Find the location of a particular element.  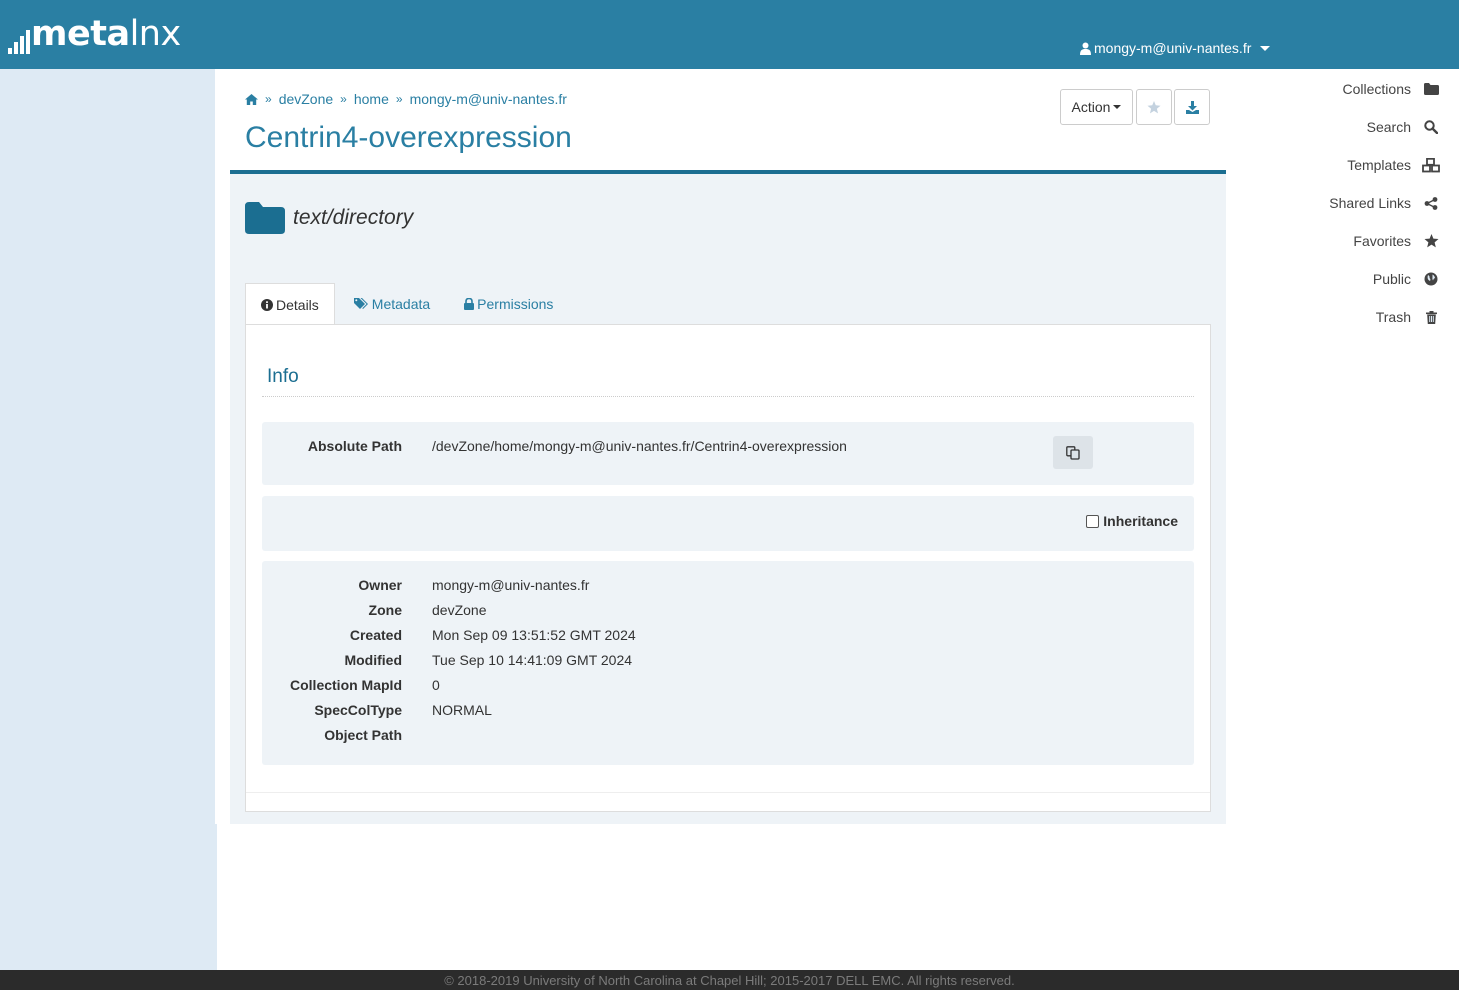

sidebar is located at coordinates (108, 519).